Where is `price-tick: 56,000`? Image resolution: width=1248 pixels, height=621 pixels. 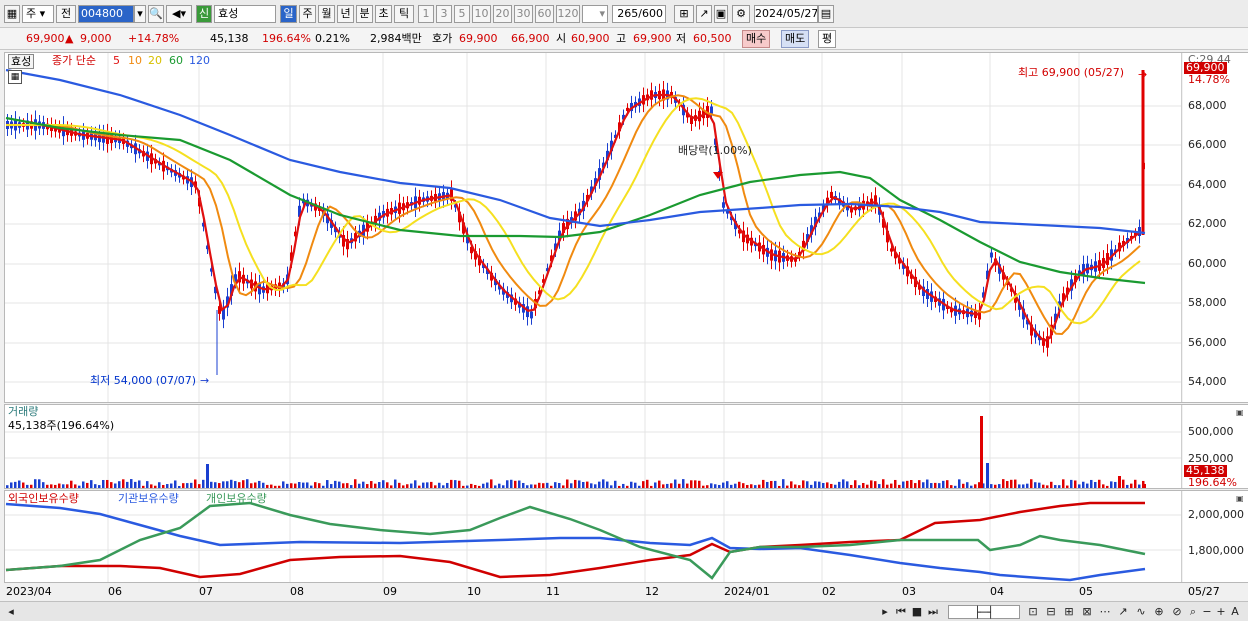 price-tick: 56,000 is located at coordinates (1207, 342).